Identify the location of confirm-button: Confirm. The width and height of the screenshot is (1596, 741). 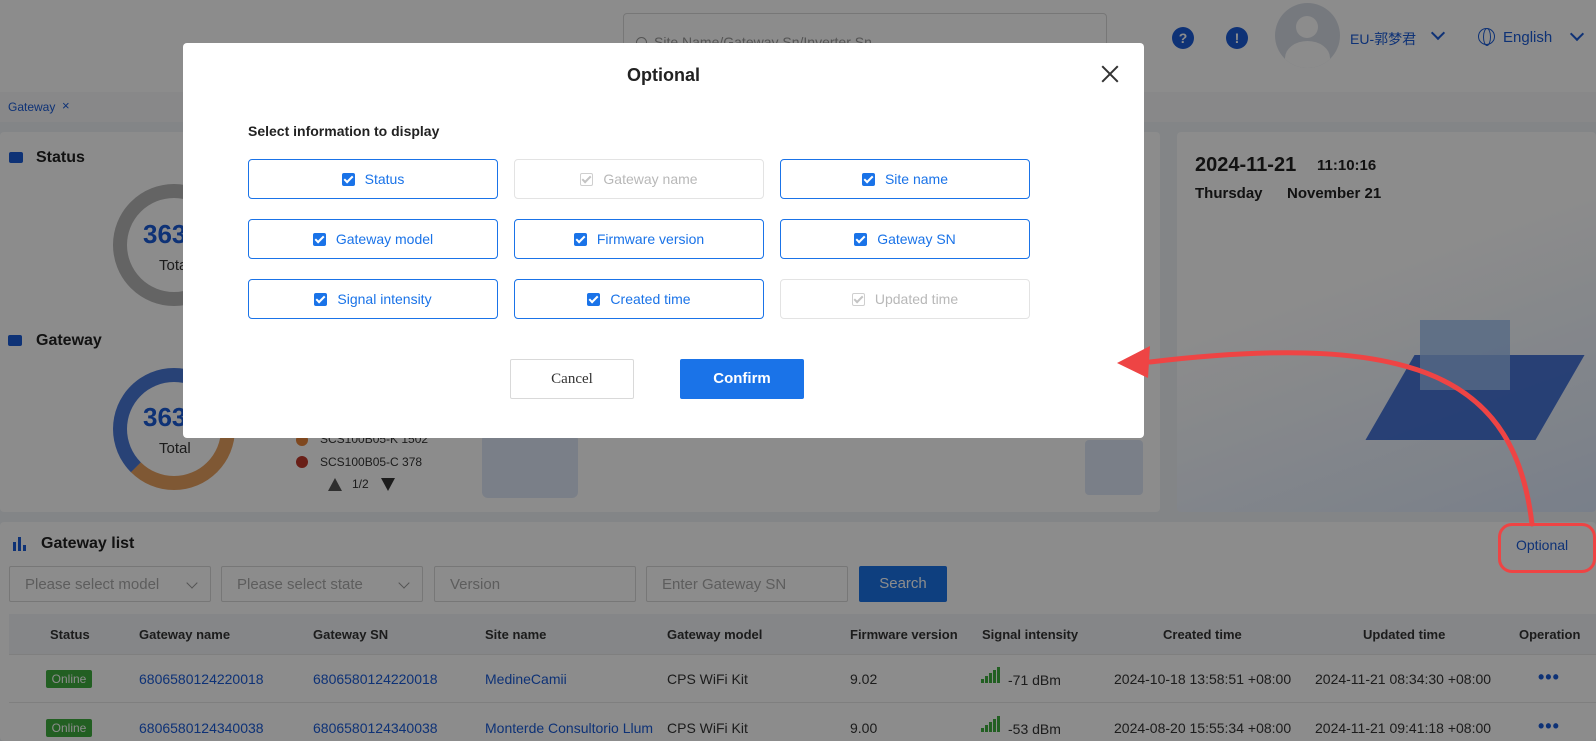
(742, 379).